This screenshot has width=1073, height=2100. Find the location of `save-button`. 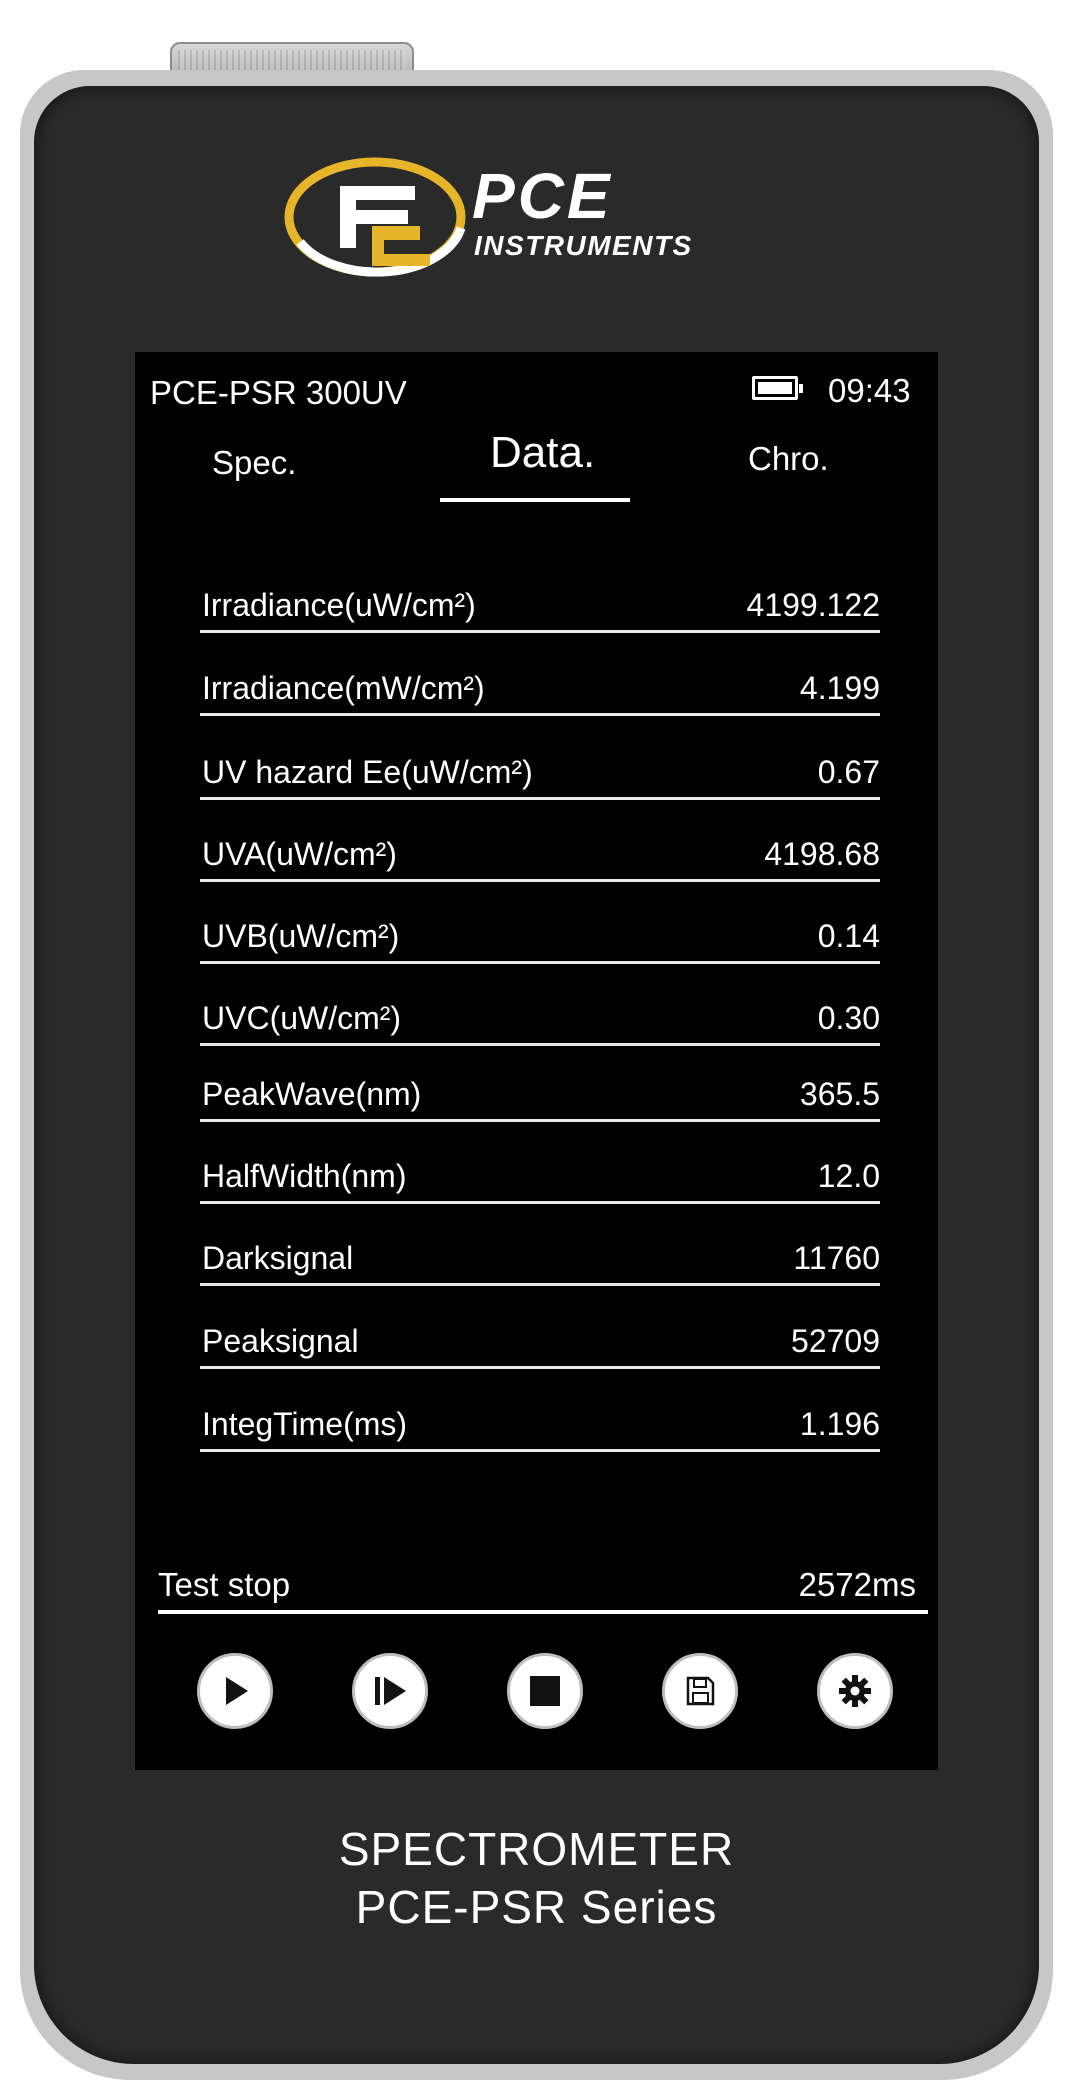

save-button is located at coordinates (700, 1691).